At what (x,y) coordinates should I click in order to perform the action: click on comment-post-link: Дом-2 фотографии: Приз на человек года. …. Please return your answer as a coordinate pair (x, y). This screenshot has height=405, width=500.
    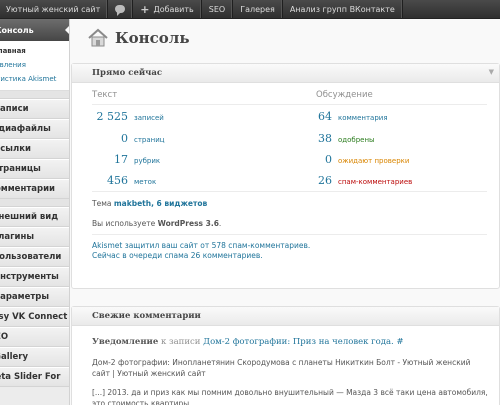
    Looking at the image, I should click on (303, 342).